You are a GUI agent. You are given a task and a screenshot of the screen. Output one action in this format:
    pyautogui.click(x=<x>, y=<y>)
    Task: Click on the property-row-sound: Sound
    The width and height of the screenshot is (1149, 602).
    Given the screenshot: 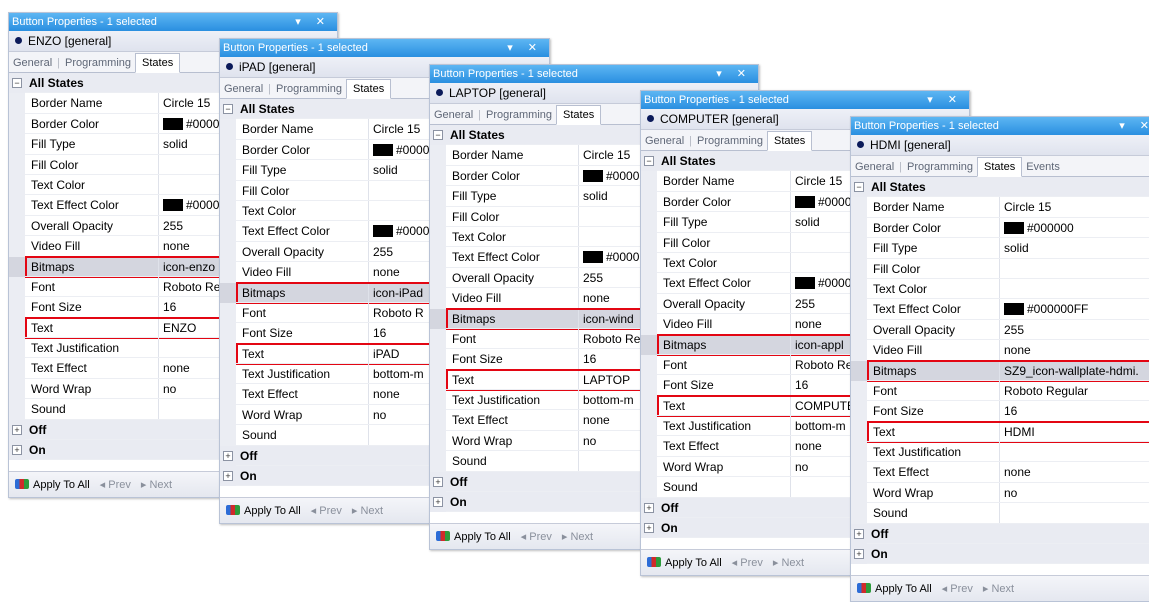 What is the action you would take?
    pyautogui.click(x=1000, y=514)
    